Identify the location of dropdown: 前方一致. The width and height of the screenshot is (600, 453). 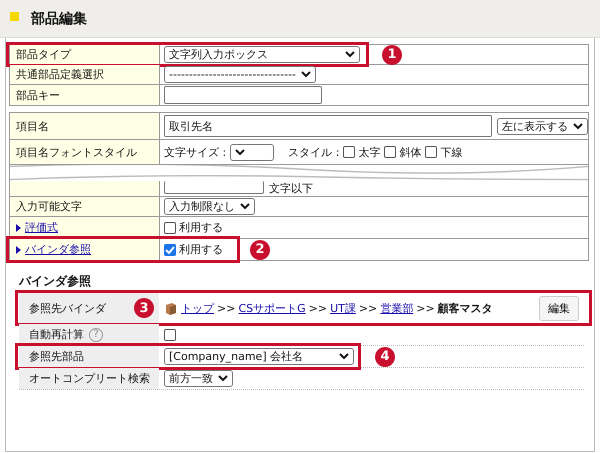
(198, 378).